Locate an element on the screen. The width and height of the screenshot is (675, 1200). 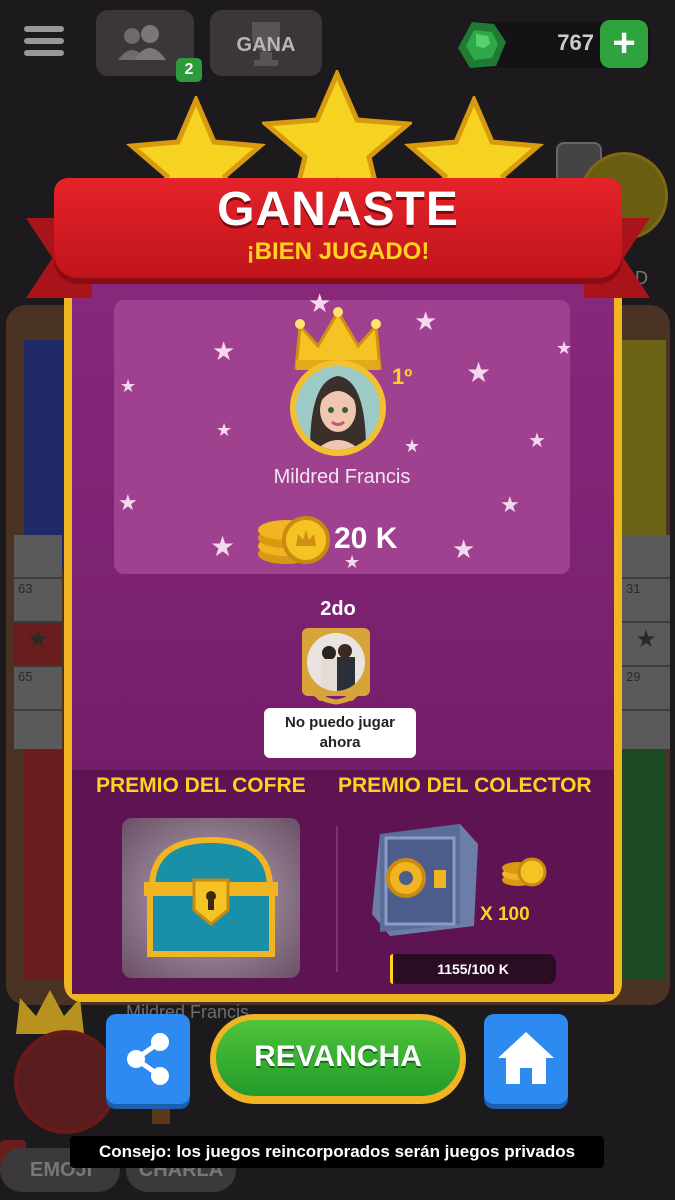
friends-icon is located at coordinates (142, 42).